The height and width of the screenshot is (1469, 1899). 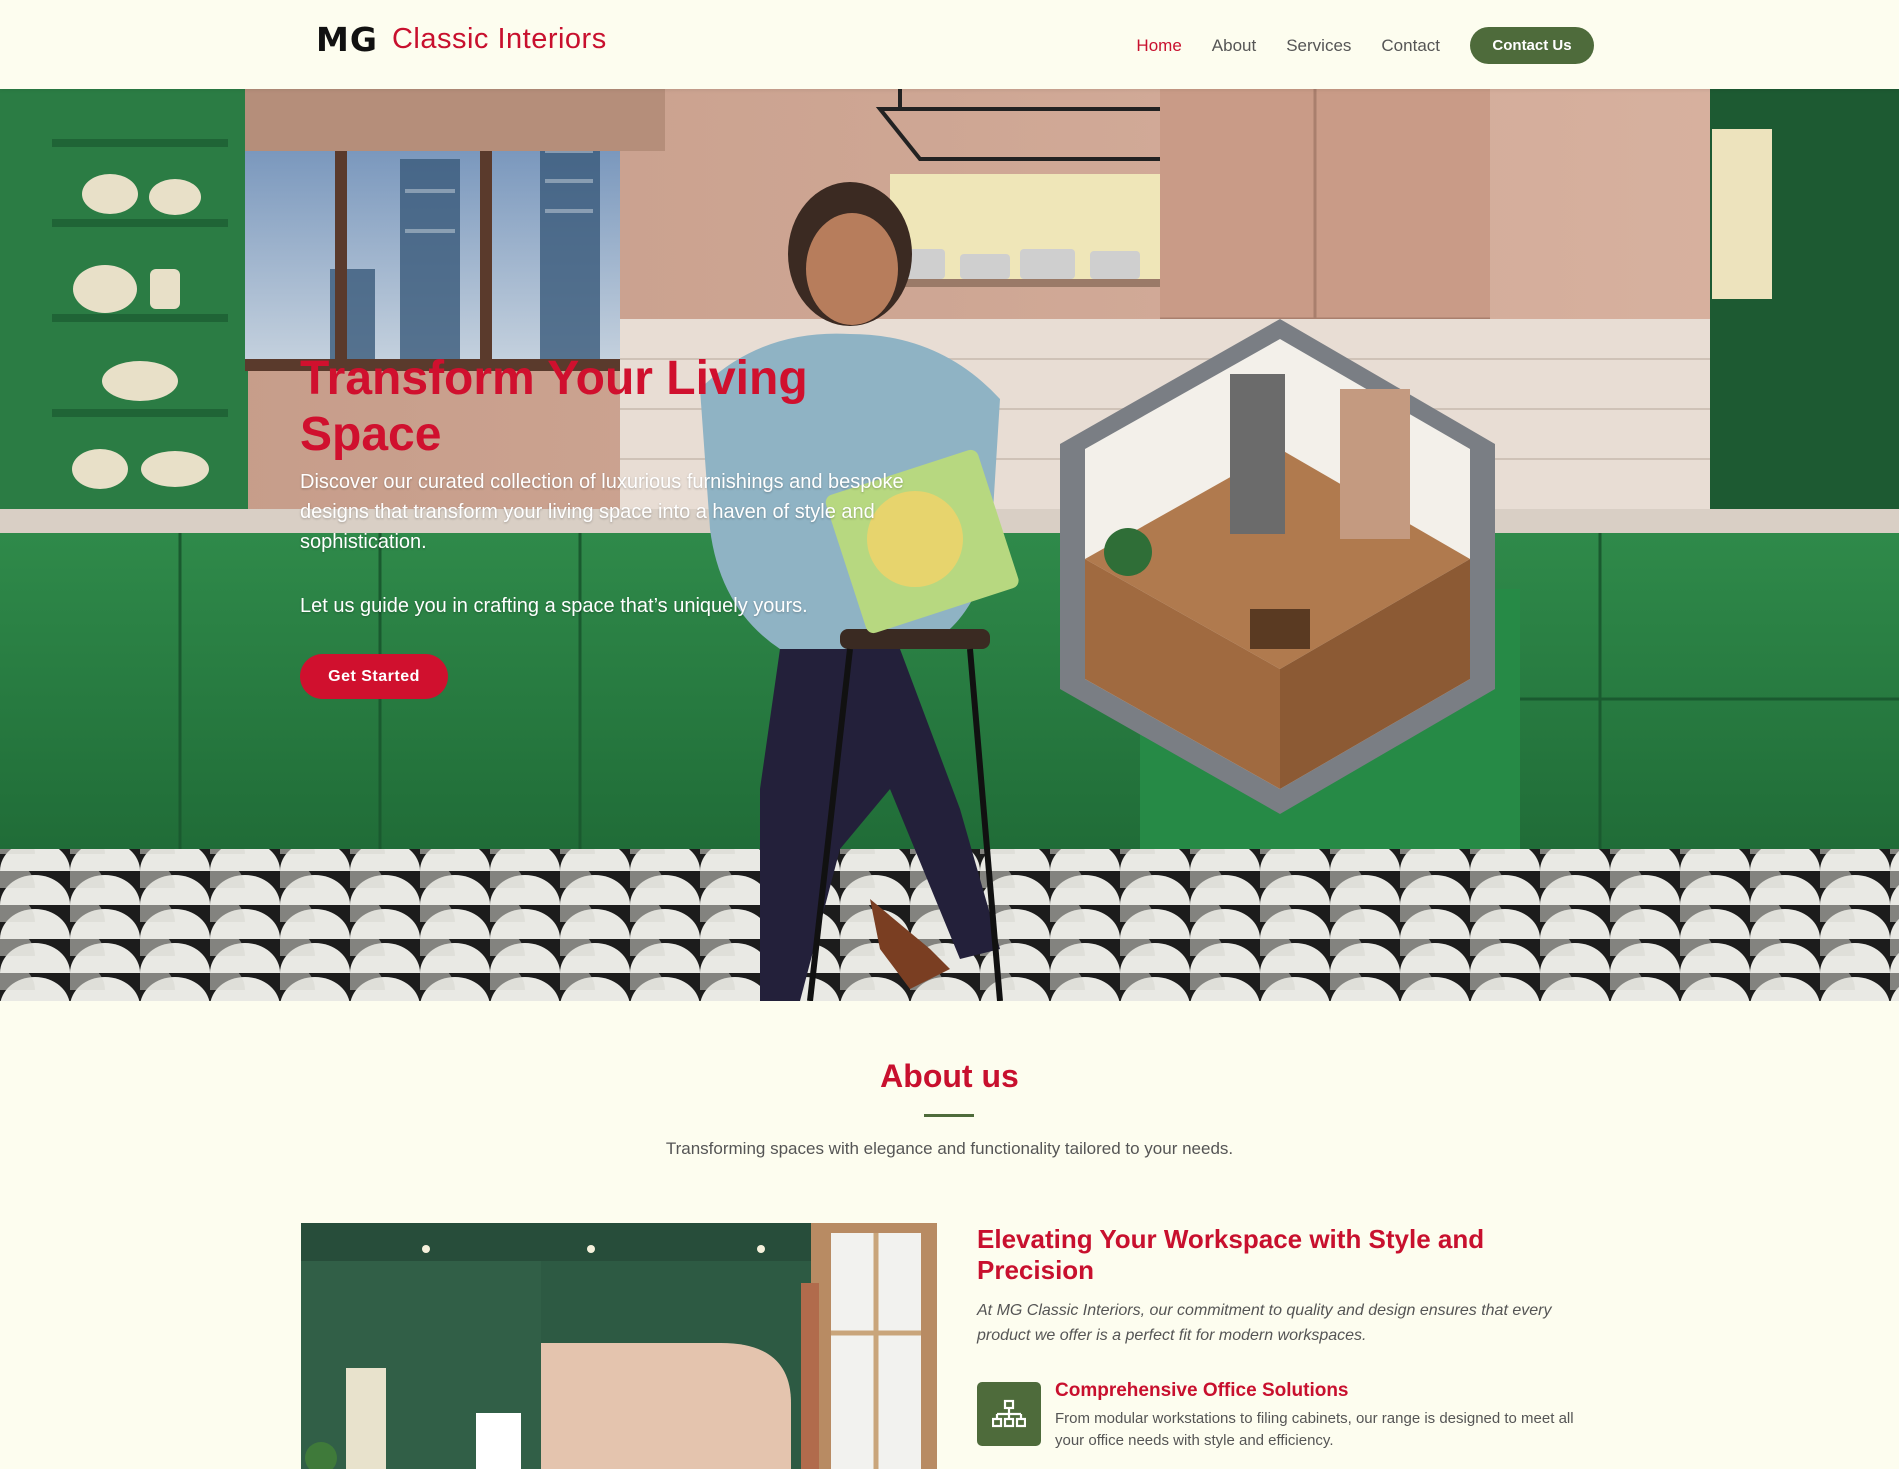 I want to click on logo-mark: MG, so click(x=347, y=39).